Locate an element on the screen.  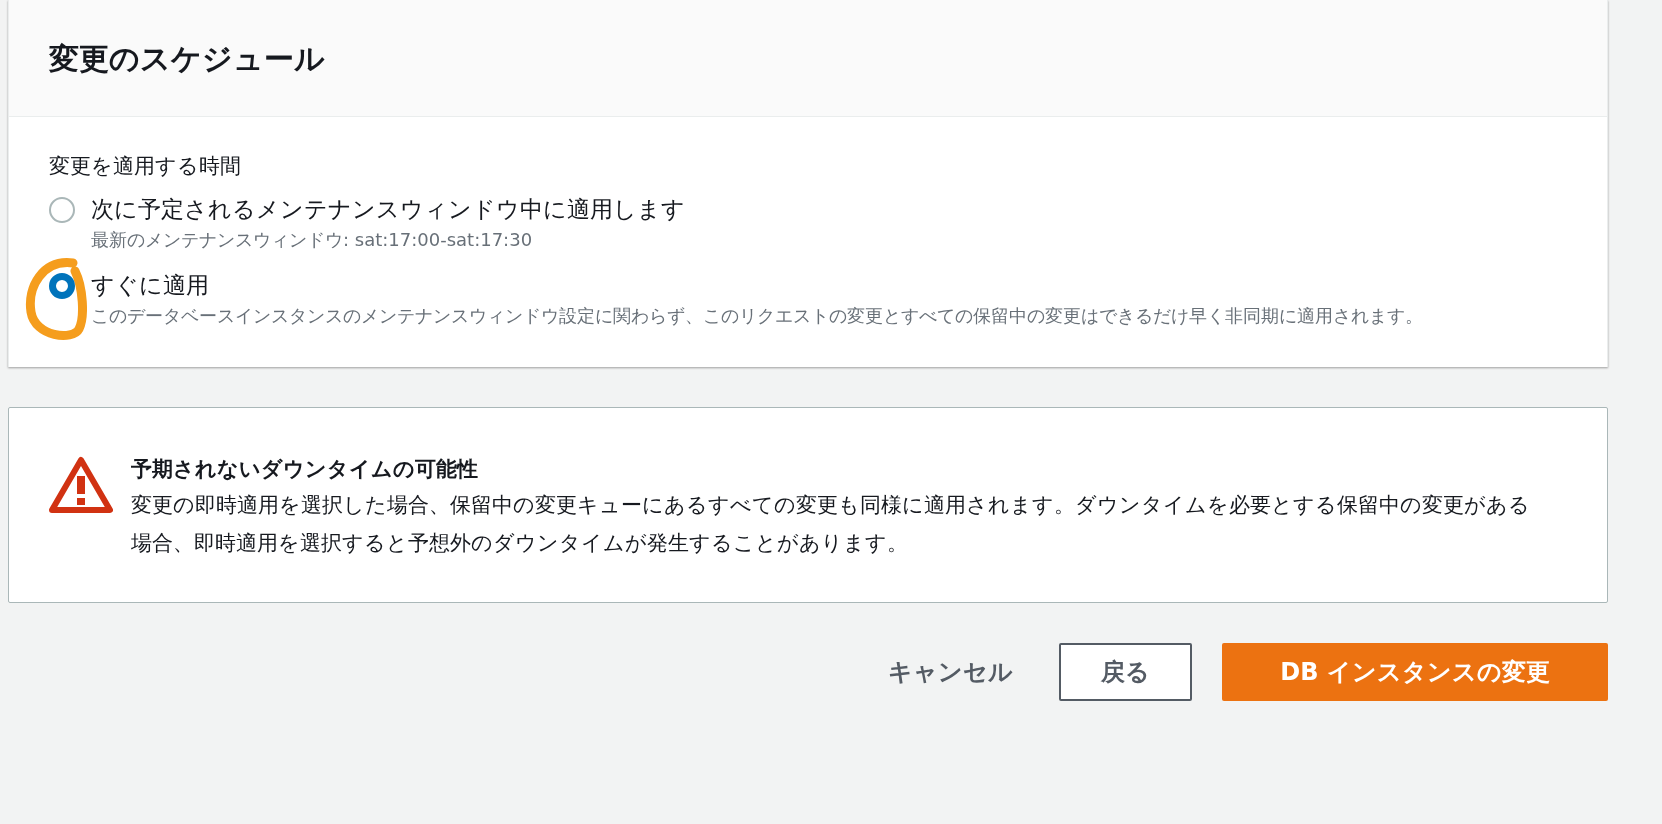
option-label: 次に予定されるメンテナンスウィンドウ中に適用します is located at coordinates (388, 208).